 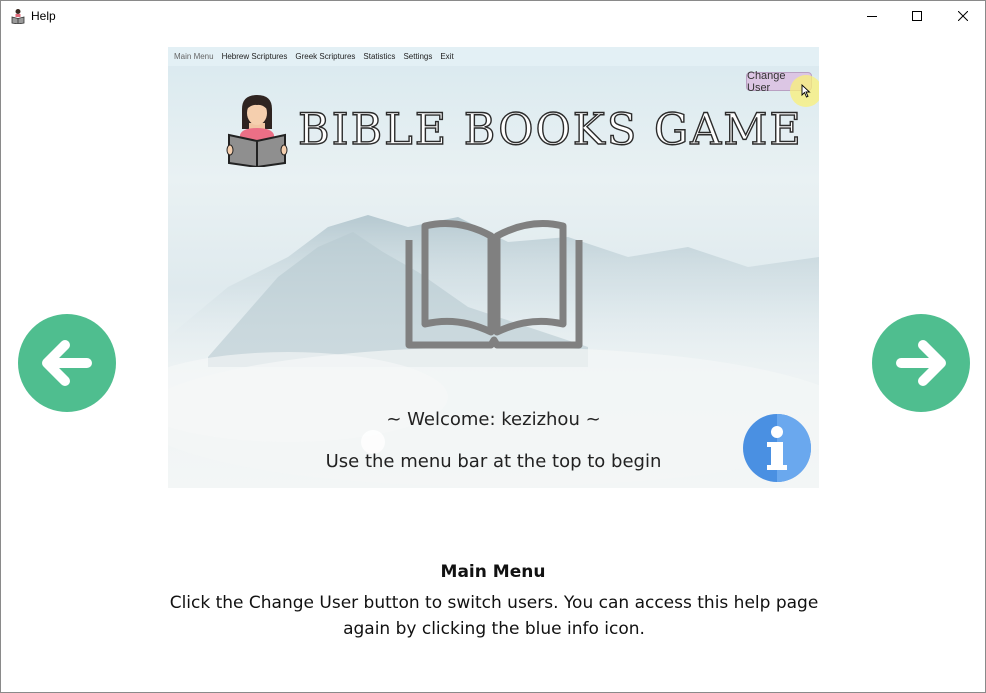 I want to click on maximize-icon, so click(x=917, y=16).